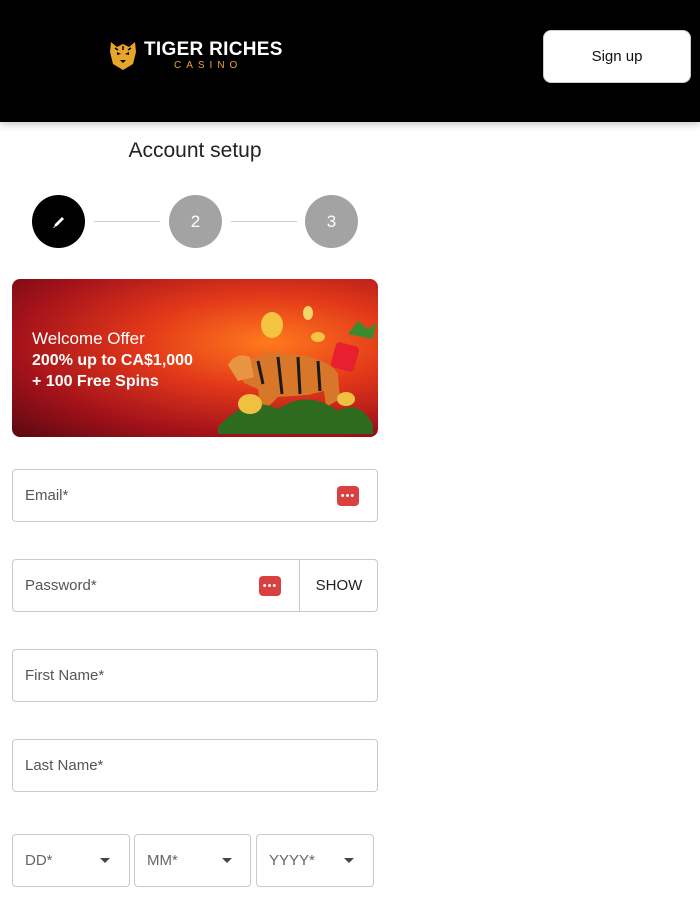 This screenshot has height=906, width=700. What do you see at coordinates (208, 65) in the screenshot?
I see `brand-sub: CASINO` at bounding box center [208, 65].